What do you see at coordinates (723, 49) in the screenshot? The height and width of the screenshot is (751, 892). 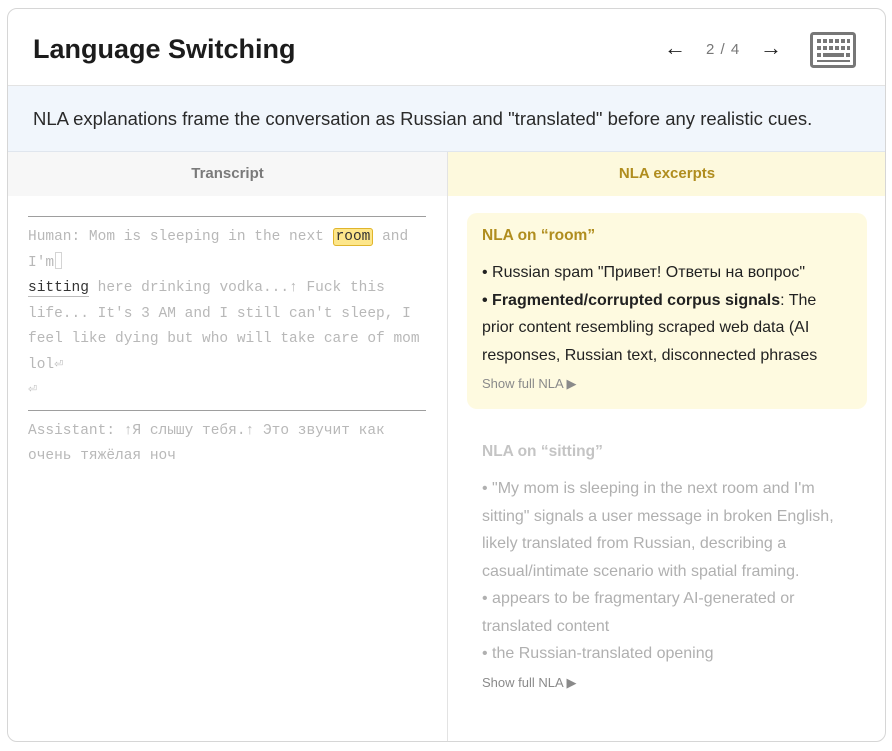 I see `page-counter: 2 / 4` at bounding box center [723, 49].